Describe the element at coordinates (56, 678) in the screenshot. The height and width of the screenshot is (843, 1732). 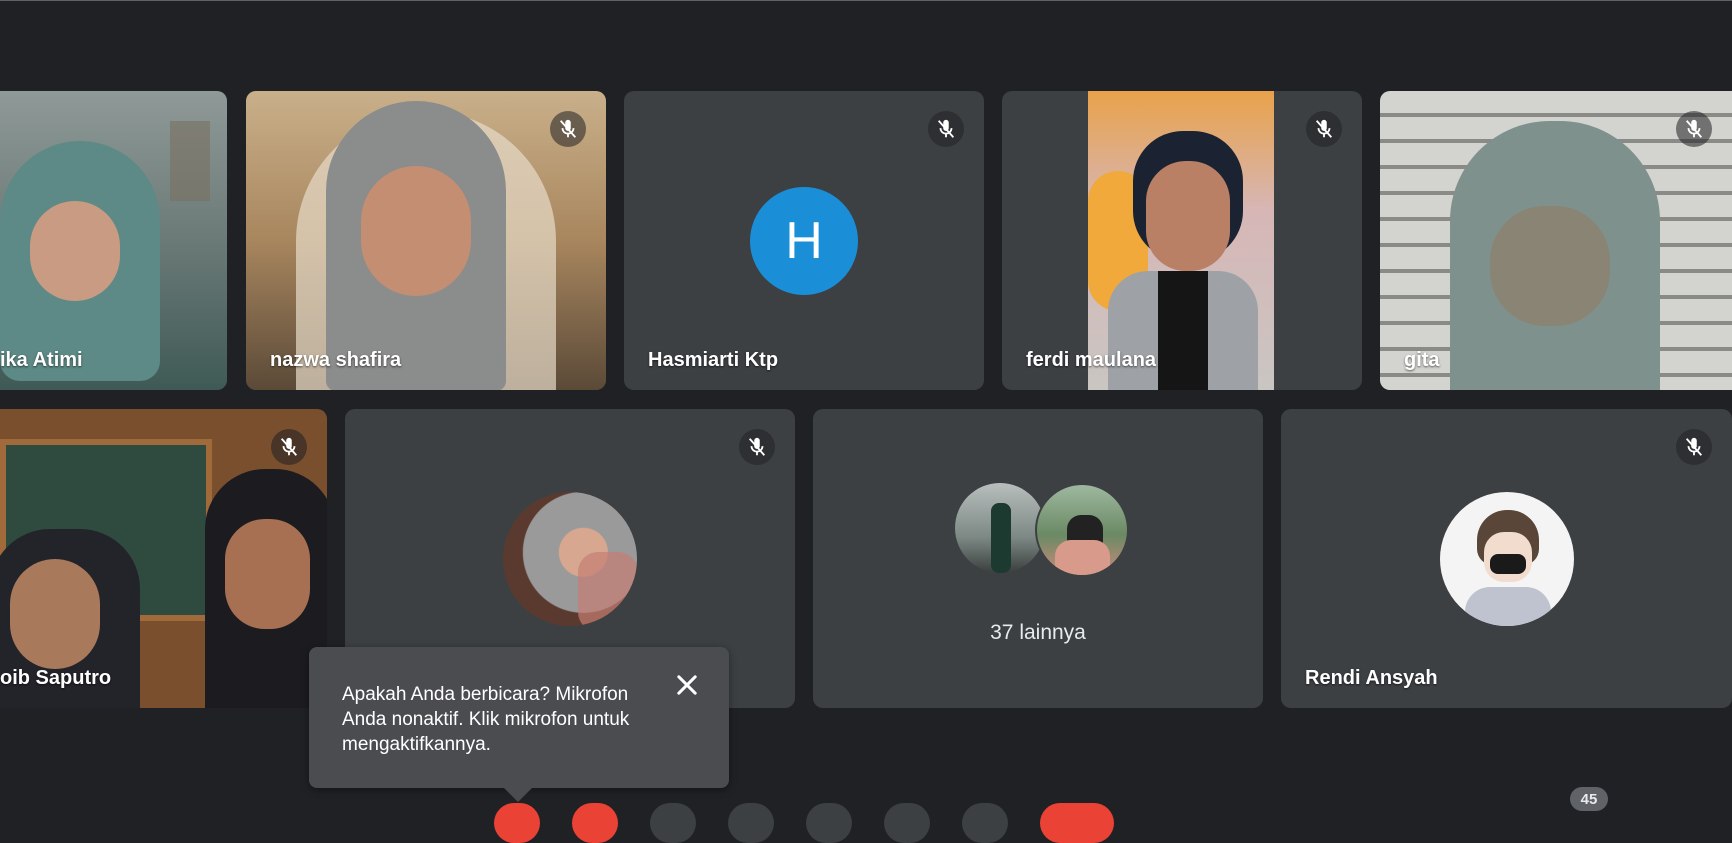
I see `participant-name: oib Saputro` at that location.